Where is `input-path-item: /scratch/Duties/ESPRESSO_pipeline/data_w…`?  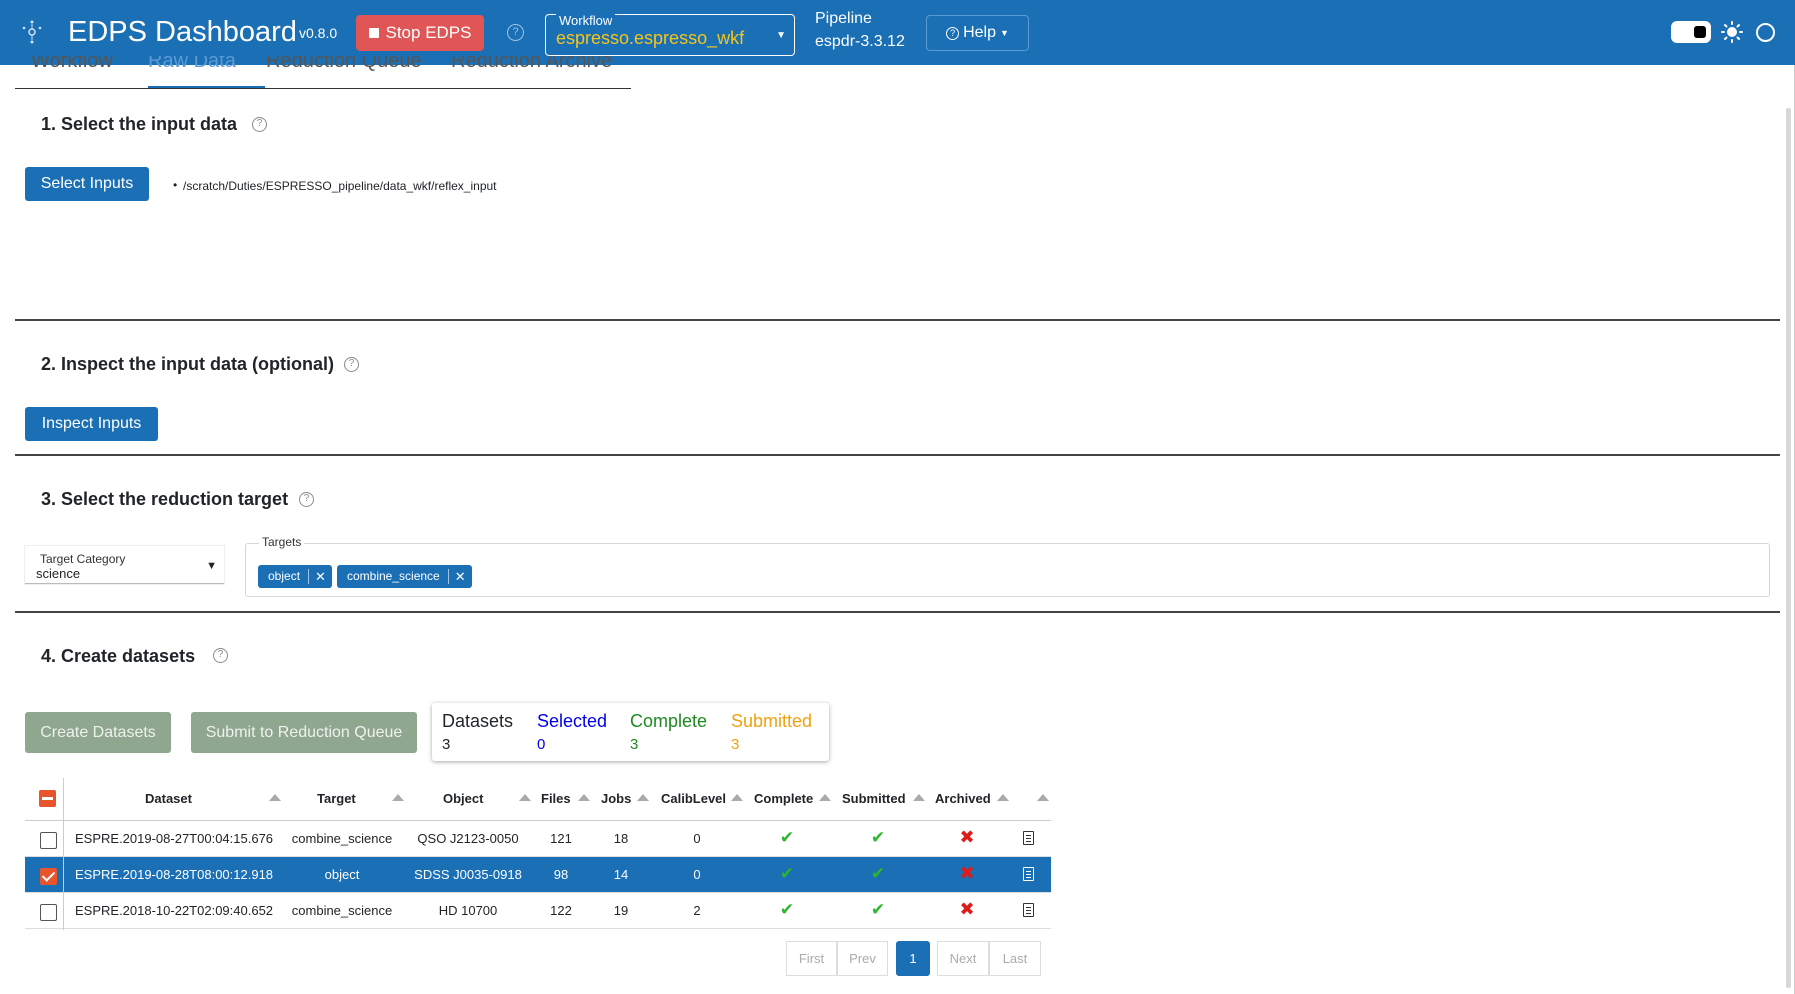 input-path-item: /scratch/Duties/ESPRESSO_pipeline/data_w… is located at coordinates (334, 185).